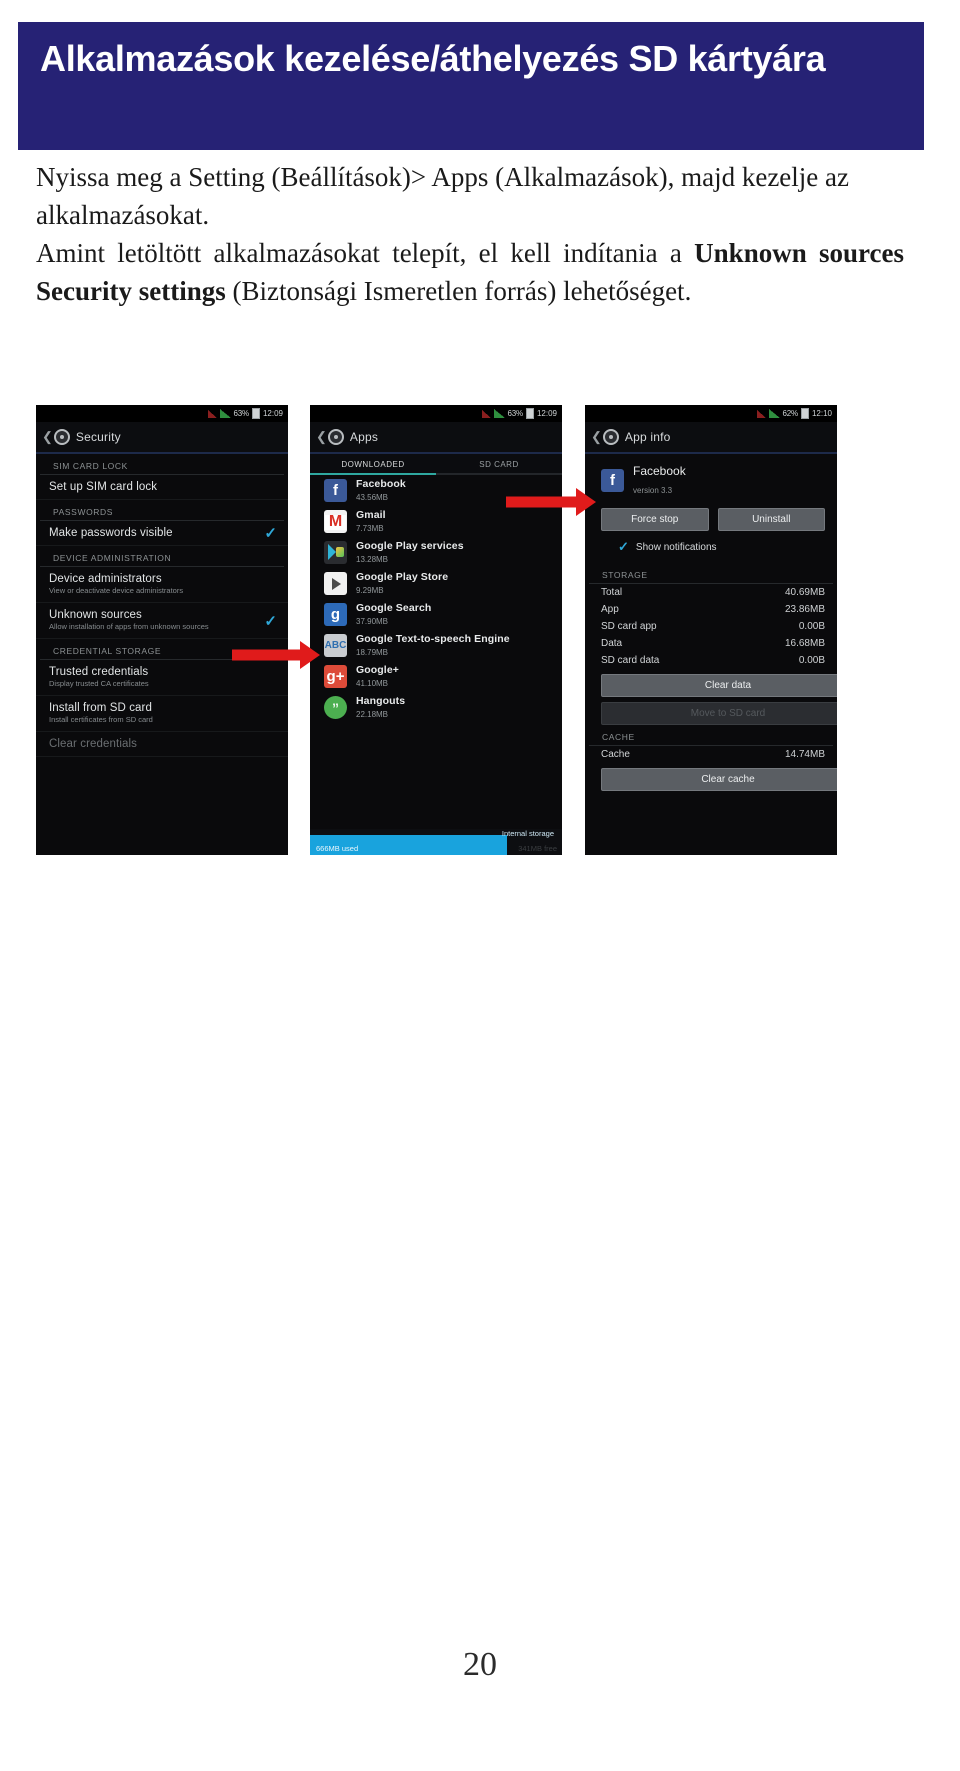  Describe the element at coordinates (615, 754) in the screenshot. I see `cache-key: Cache` at that location.